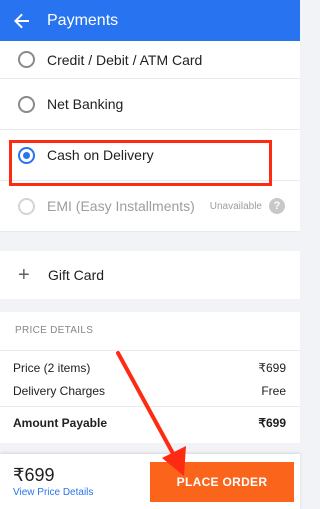 The width and height of the screenshot is (320, 509). Describe the element at coordinates (100, 155) in the screenshot. I see `payment-option-label: Cash on Delivery` at that location.